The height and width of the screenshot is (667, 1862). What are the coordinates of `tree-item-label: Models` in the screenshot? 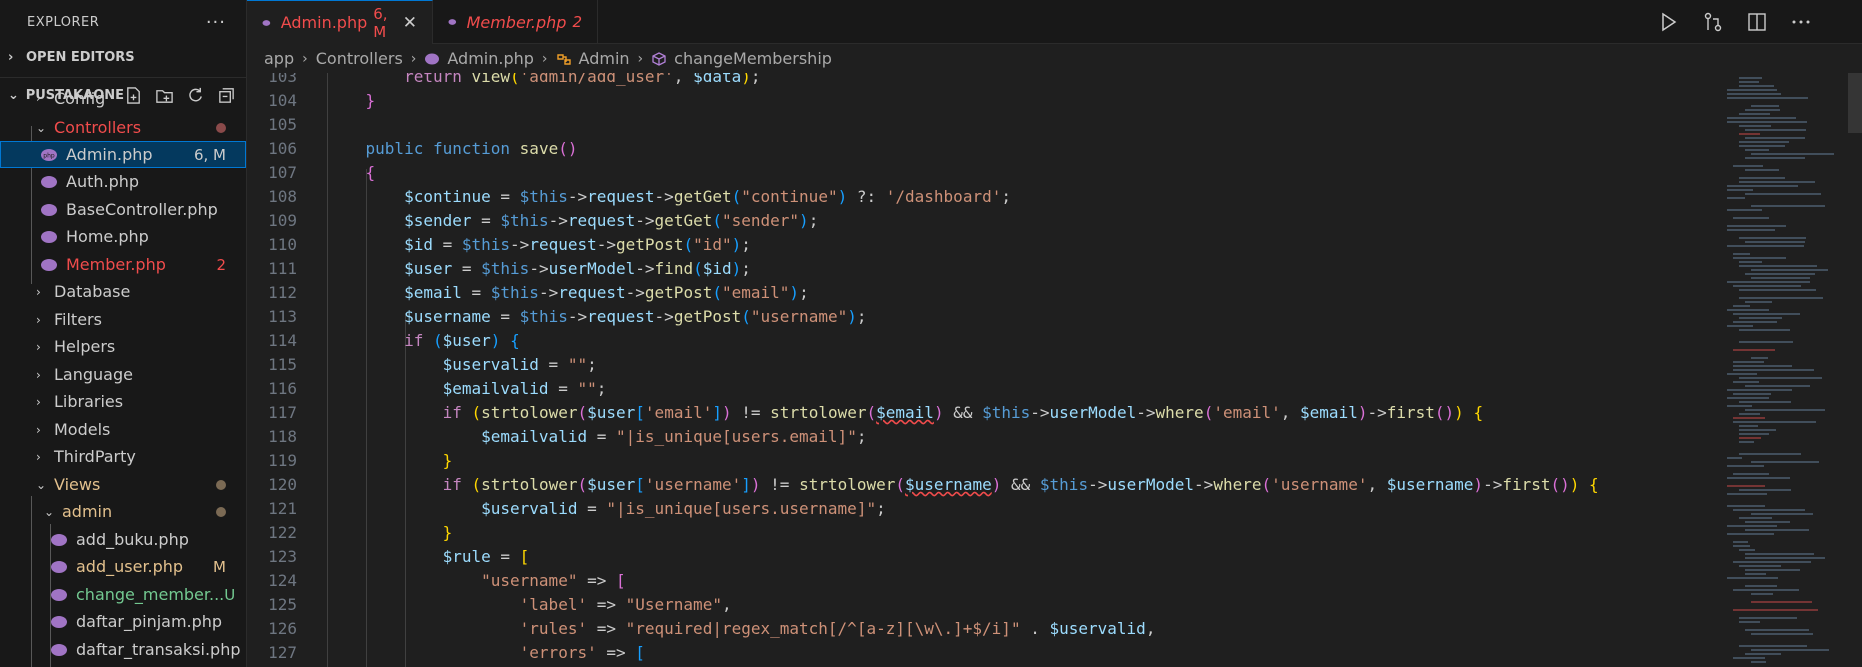 It's located at (82, 429).